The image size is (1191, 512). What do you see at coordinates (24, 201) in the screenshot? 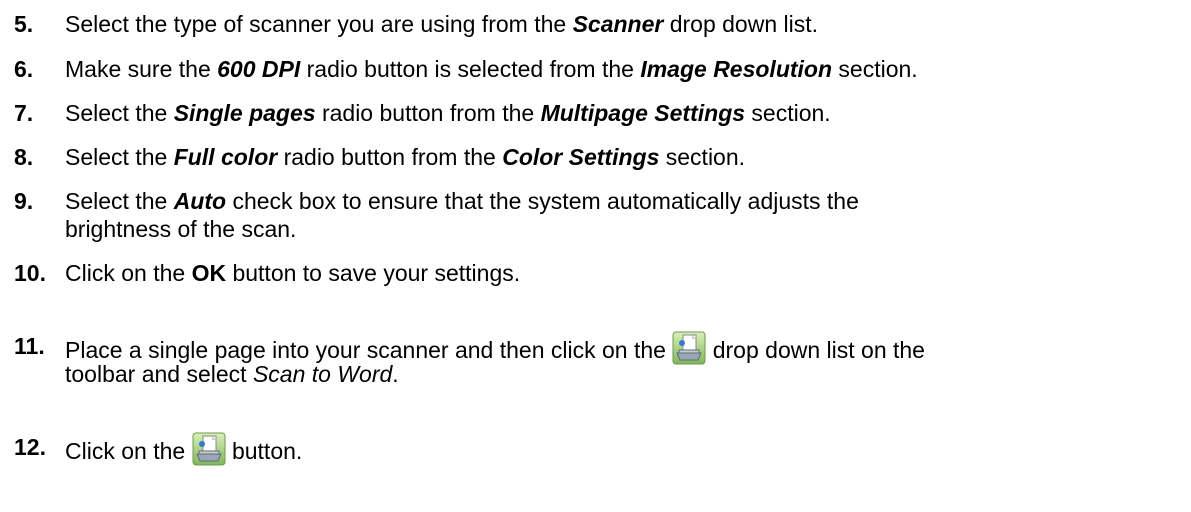
I see `step-number: 9.` at bounding box center [24, 201].